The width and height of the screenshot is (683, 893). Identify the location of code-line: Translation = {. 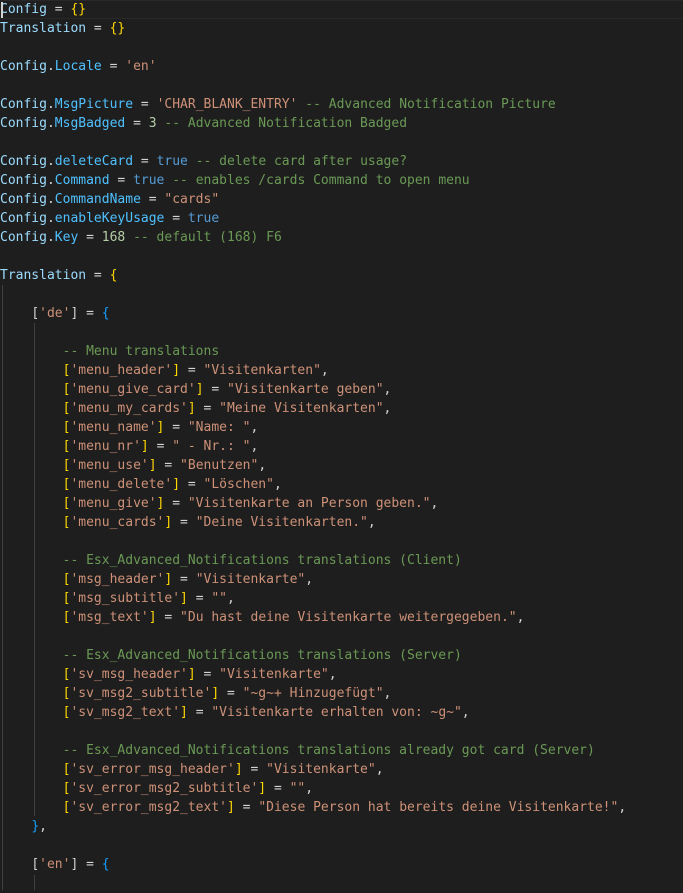
(341, 275).